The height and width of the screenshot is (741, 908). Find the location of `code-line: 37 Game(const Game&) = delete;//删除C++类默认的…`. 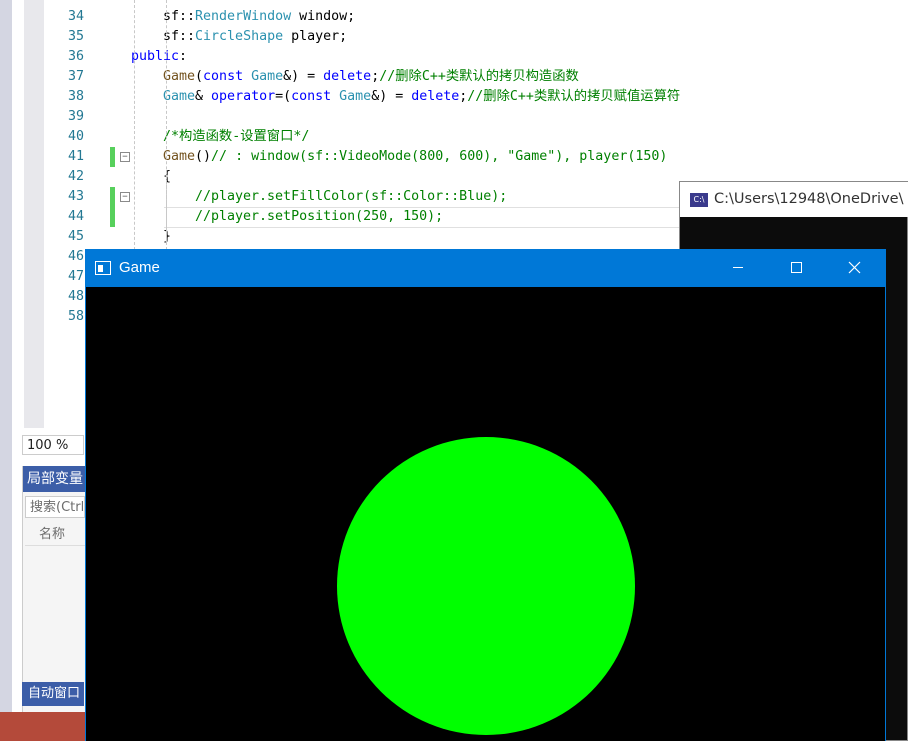

code-line: 37 Game(const Game&) = delete;//删除C++类默认的… is located at coordinates (476, 77).